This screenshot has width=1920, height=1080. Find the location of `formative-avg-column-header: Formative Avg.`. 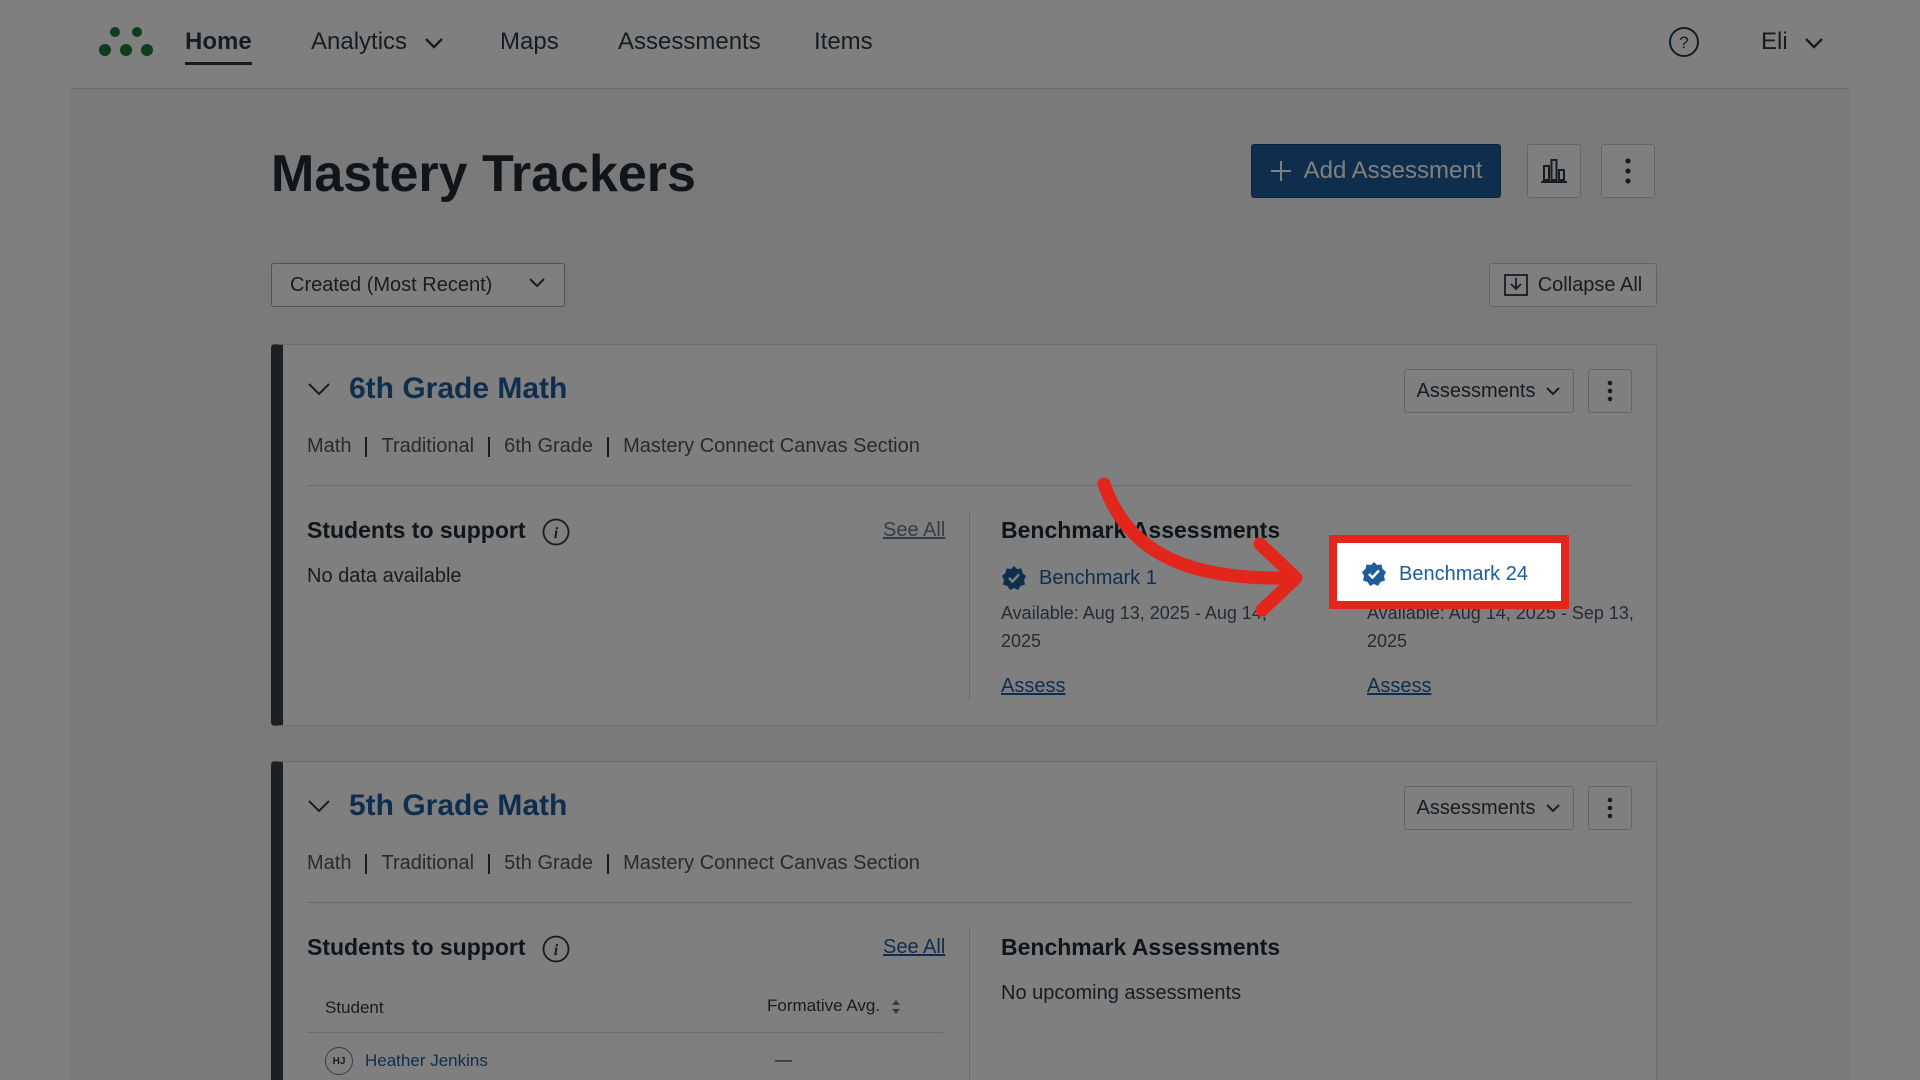

formative-avg-column-header: Formative Avg. is located at coordinates (834, 1006).